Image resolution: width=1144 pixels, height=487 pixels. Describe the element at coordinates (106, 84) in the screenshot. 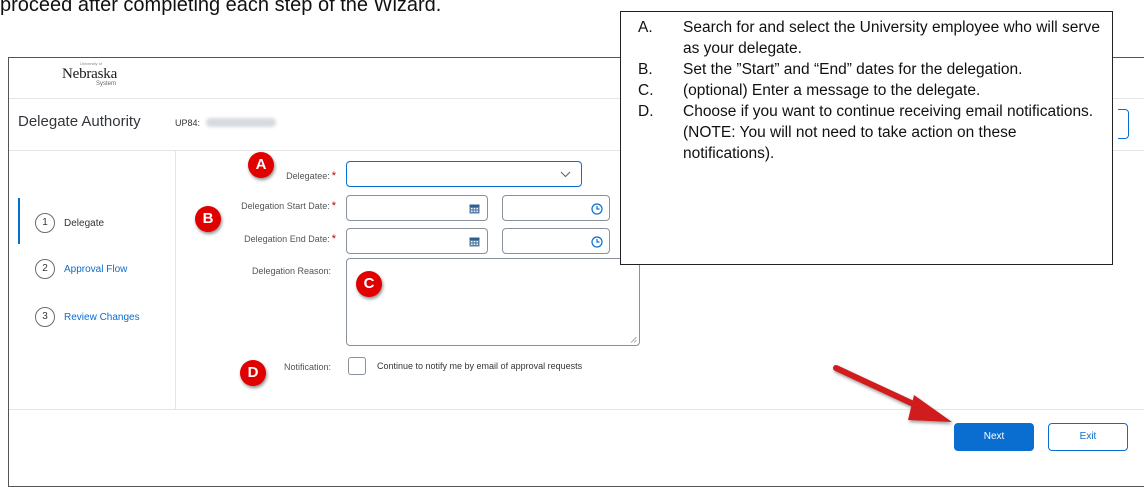

I see `logo-subtitle: System` at that location.